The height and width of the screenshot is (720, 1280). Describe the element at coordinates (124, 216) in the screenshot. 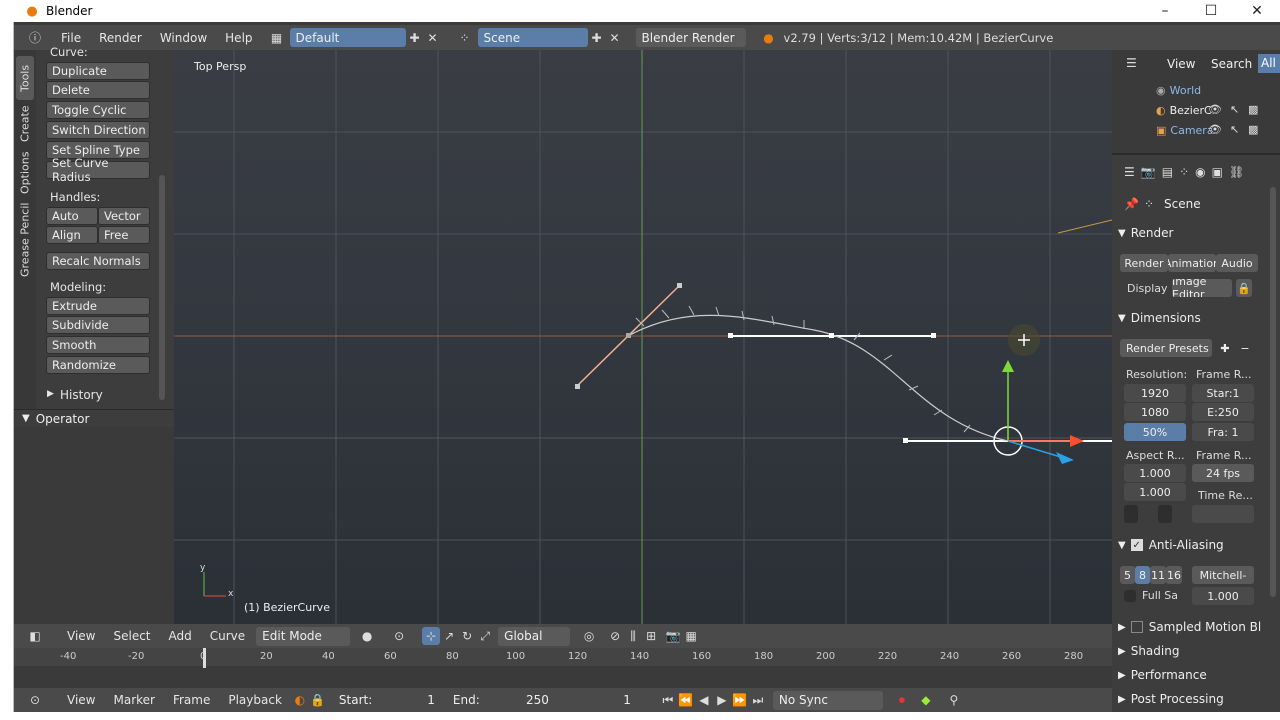

I see `handle-vector-button: Vector` at that location.